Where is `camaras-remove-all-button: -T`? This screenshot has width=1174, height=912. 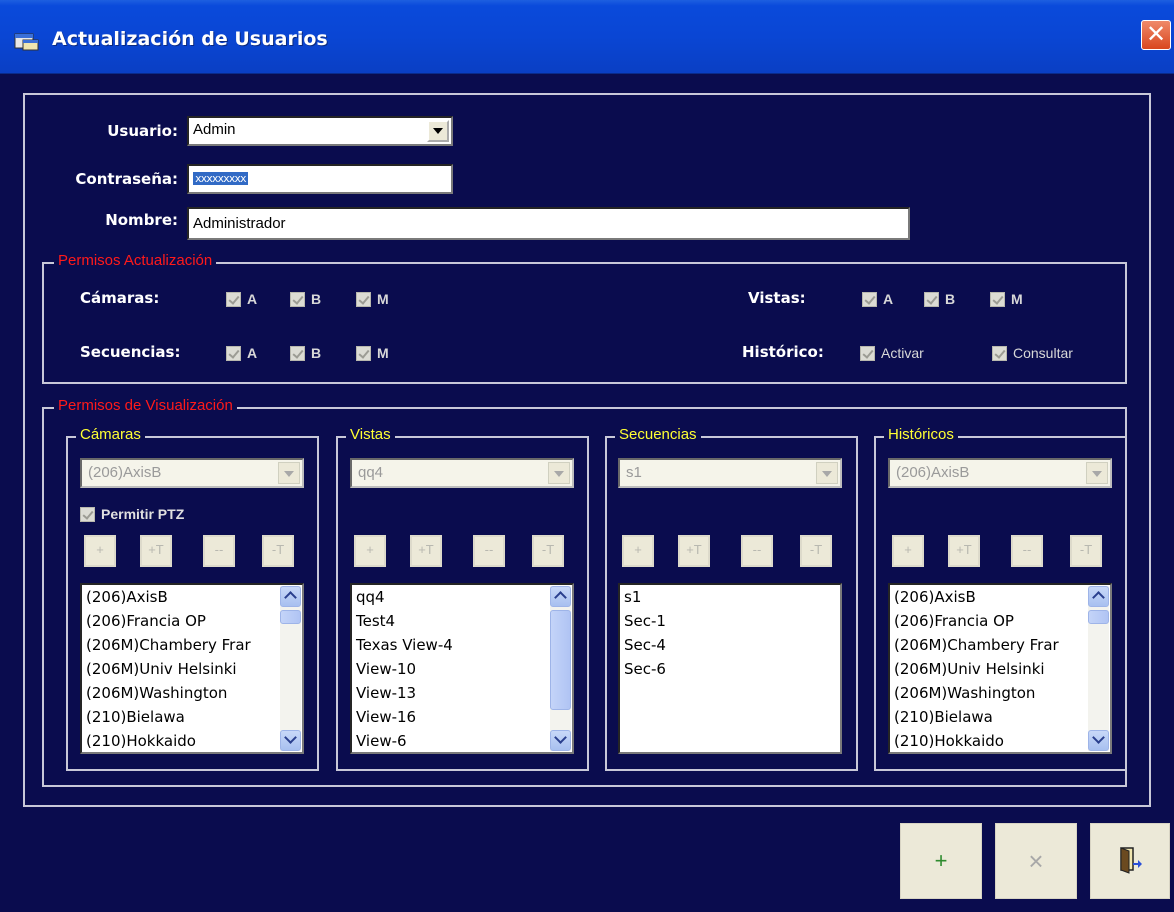 camaras-remove-all-button: -T is located at coordinates (278, 551).